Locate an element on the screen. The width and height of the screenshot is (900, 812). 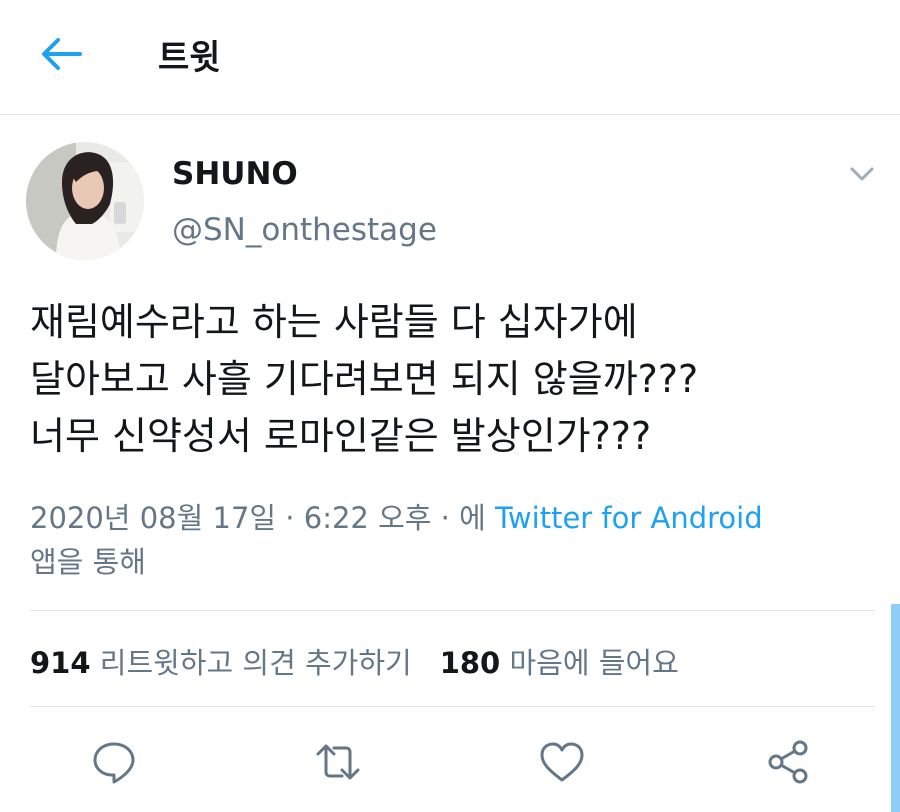
arrow-left-icon is located at coordinates (62, 54).